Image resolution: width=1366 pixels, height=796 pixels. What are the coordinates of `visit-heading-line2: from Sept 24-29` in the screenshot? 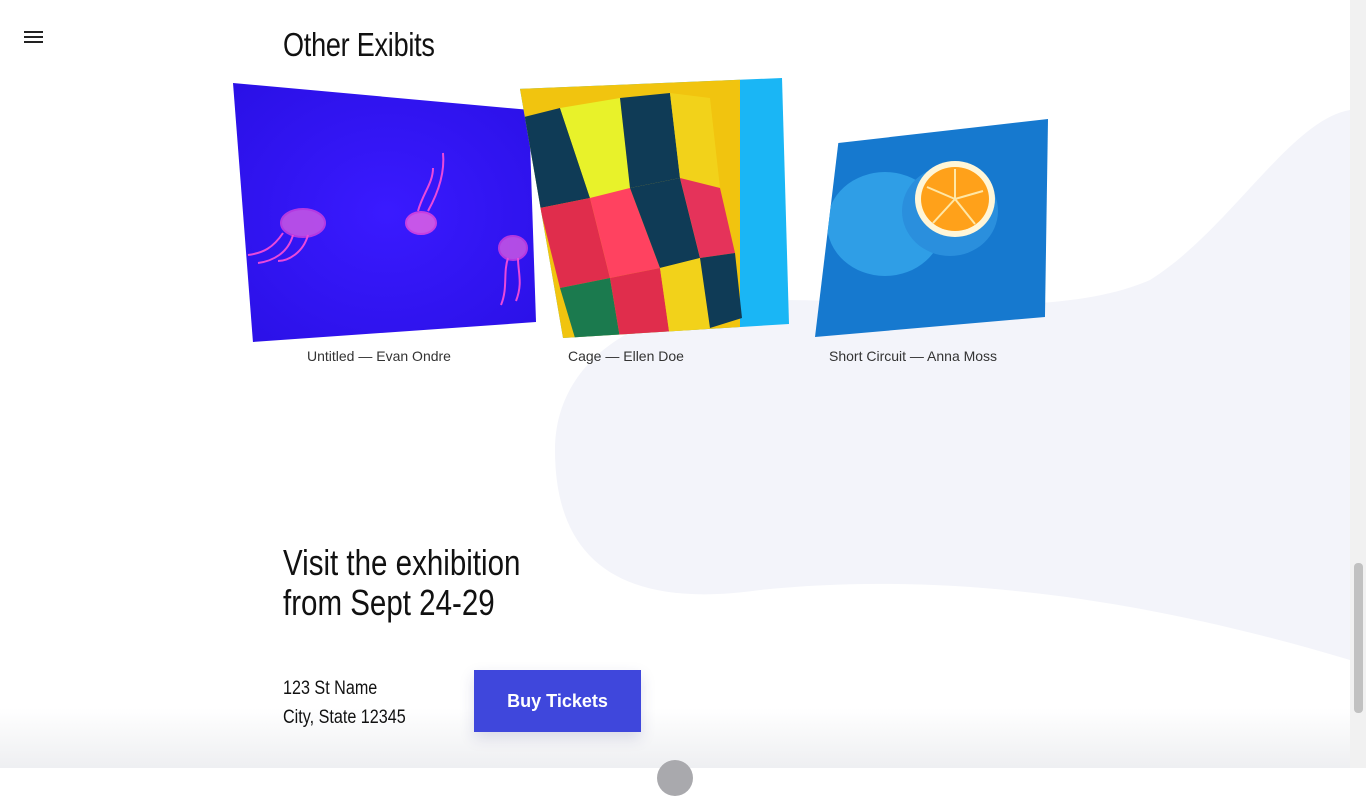 It's located at (389, 602).